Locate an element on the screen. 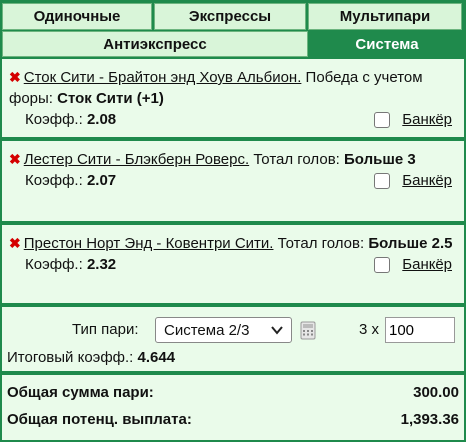 This screenshot has width=466, height=442. system-type-value: Система 2/3 is located at coordinates (207, 330).